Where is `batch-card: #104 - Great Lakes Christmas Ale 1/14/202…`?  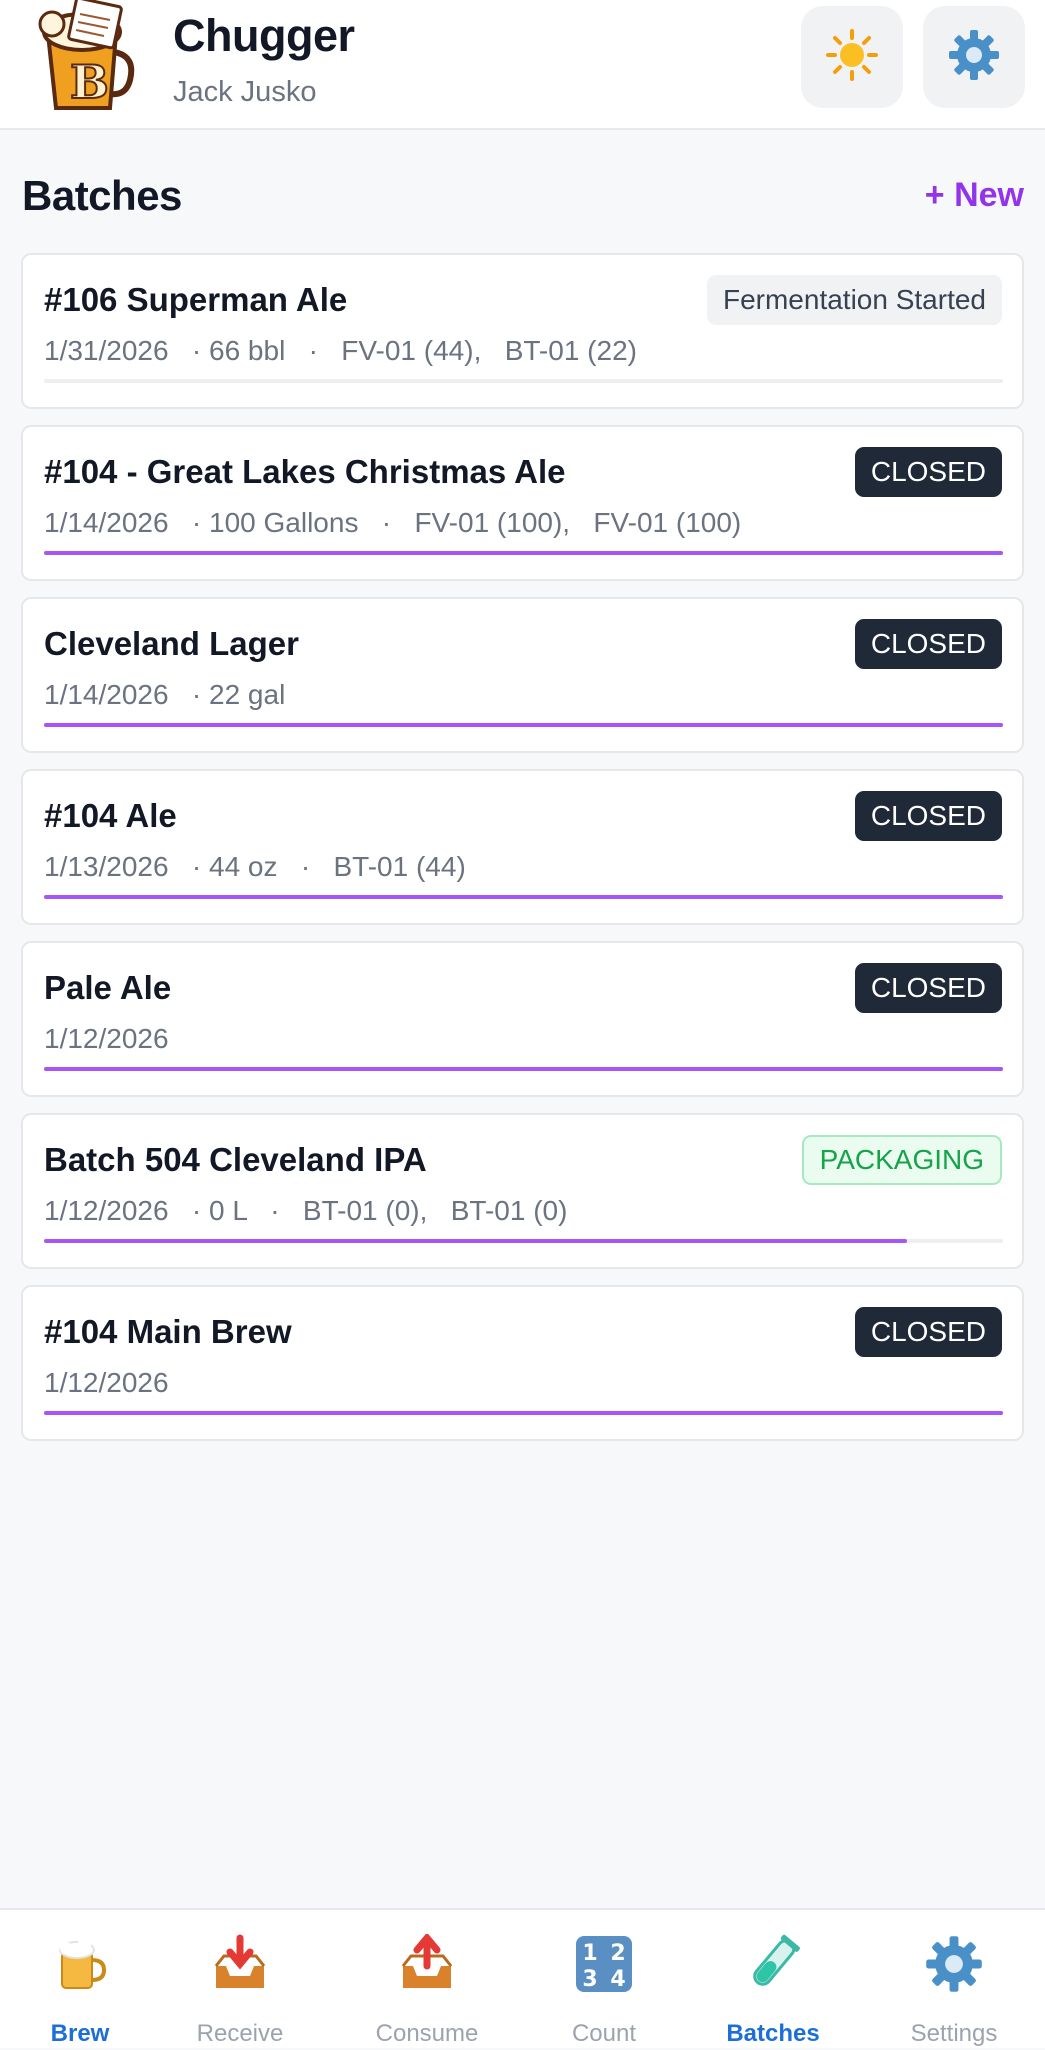 batch-card: #104 - Great Lakes Christmas Ale 1/14/202… is located at coordinates (522, 503).